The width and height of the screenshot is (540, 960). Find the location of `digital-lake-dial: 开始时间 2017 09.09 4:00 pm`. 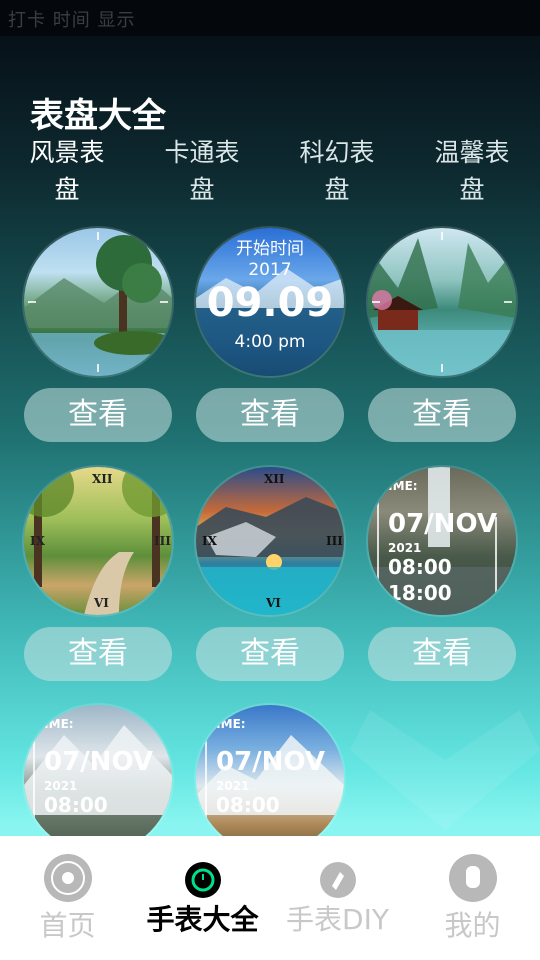

digital-lake-dial: 开始时间 2017 09.09 4:00 pm is located at coordinates (270, 302).